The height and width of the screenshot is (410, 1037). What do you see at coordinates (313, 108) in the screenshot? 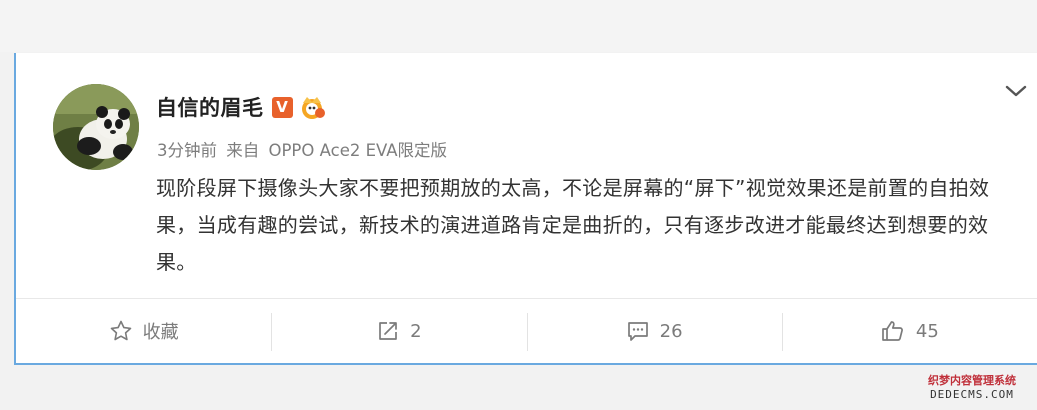
I see `crown-member-icon` at bounding box center [313, 108].